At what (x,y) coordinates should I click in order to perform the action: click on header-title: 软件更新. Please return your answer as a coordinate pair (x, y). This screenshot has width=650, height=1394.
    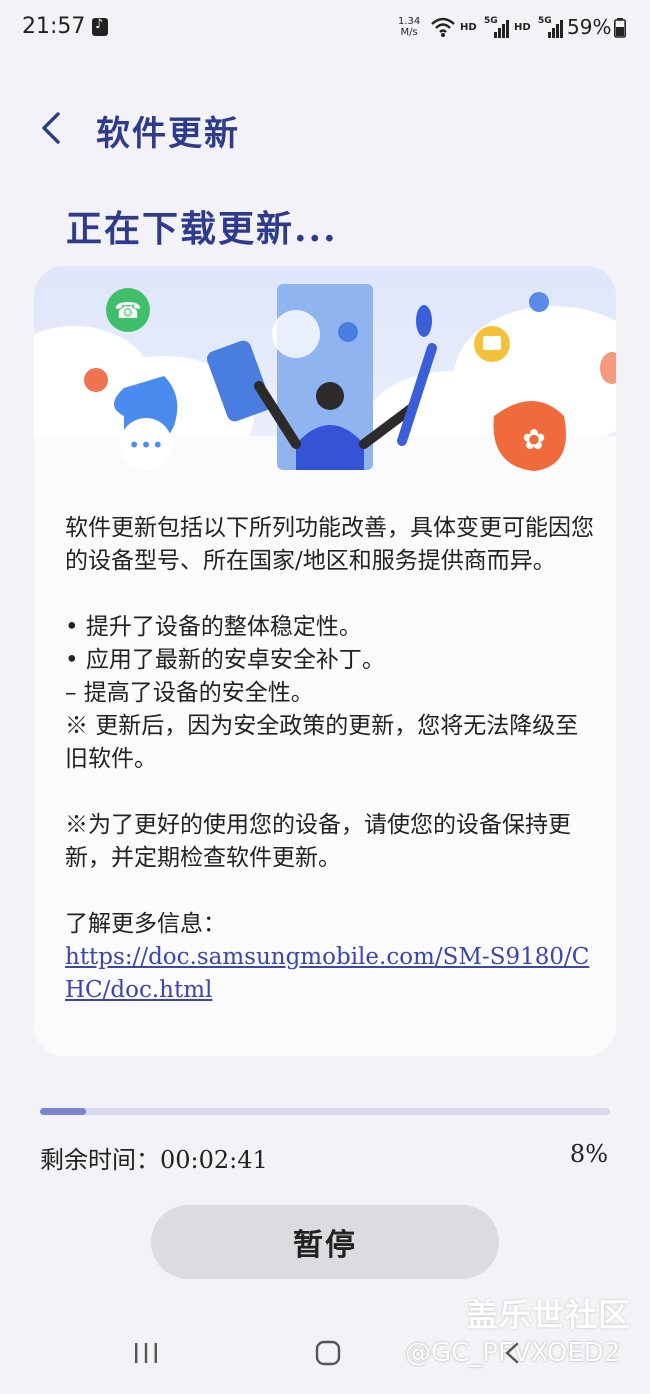
    Looking at the image, I should click on (168, 134).